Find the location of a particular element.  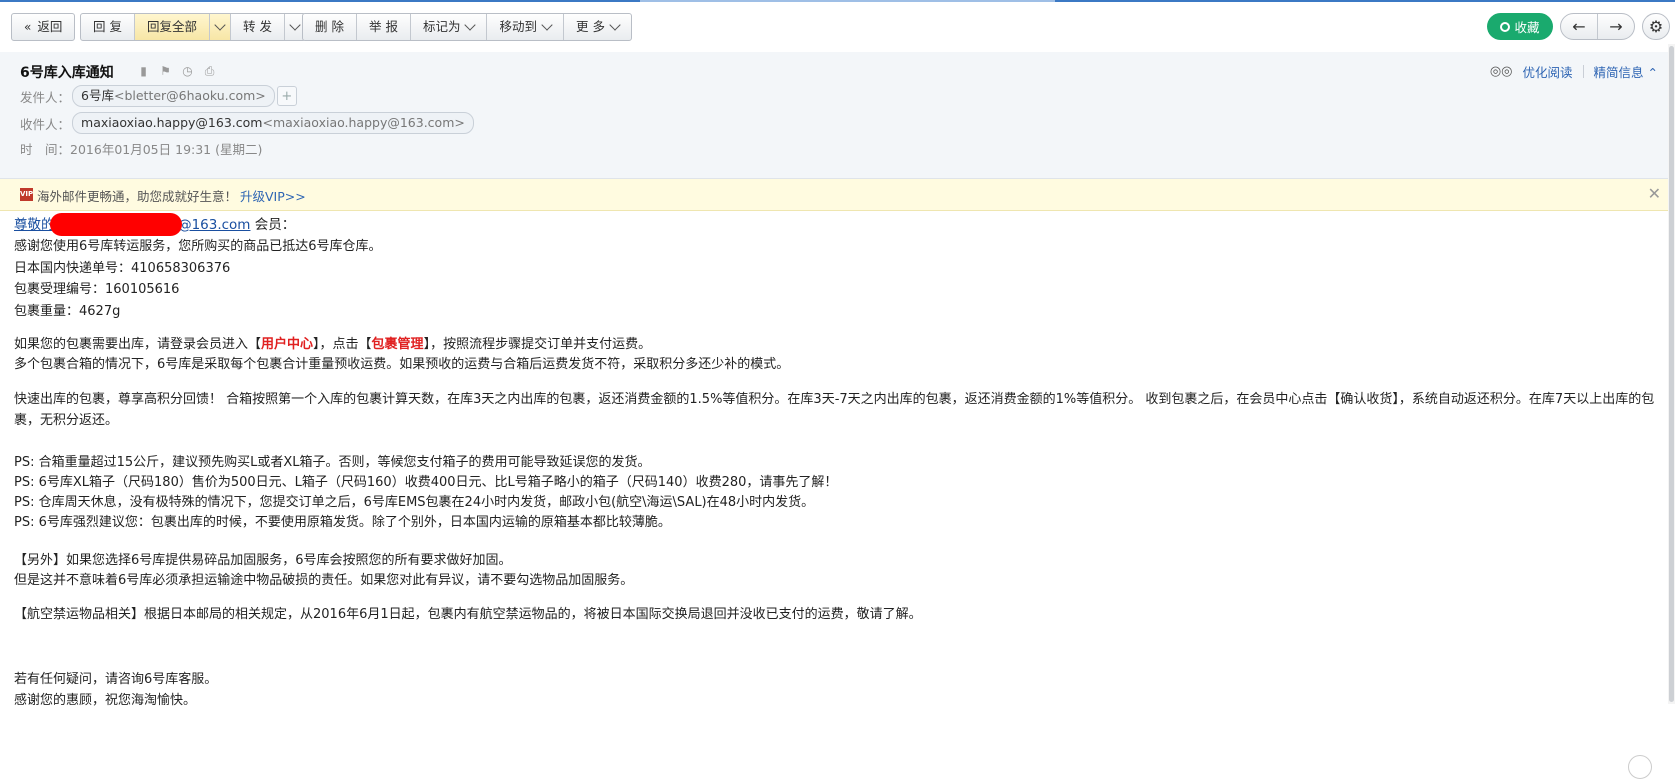

glasses-icon: ◎◎ is located at coordinates (1501, 71).